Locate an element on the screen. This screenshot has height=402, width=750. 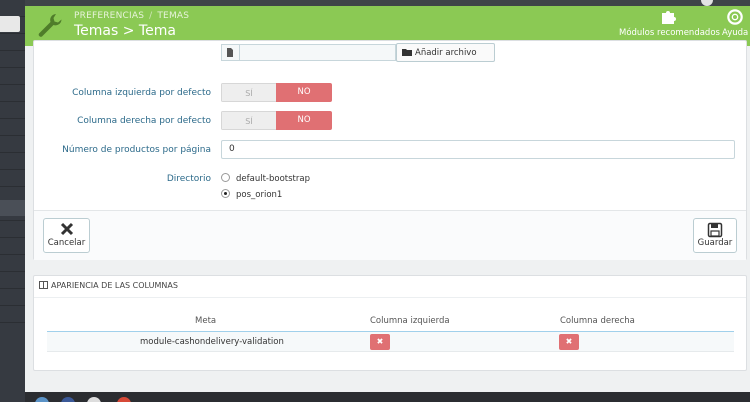
form-footer is located at coordinates (390, 235).